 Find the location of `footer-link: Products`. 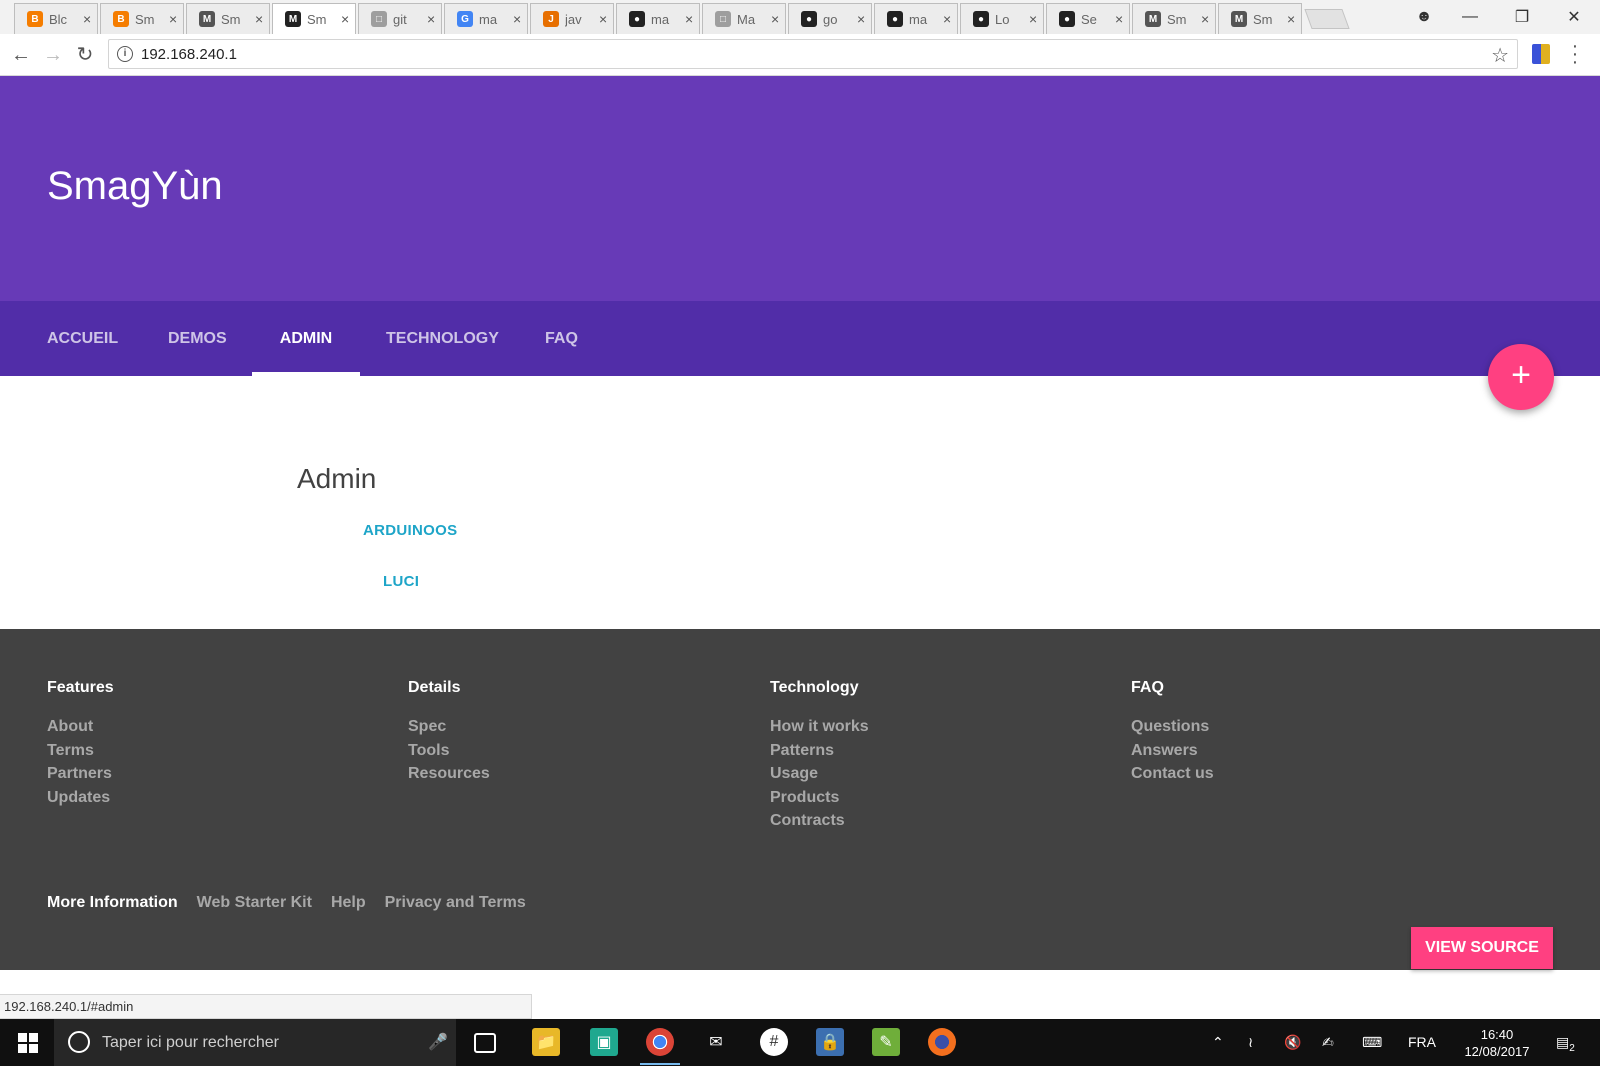

footer-link: Products is located at coordinates (819, 798).